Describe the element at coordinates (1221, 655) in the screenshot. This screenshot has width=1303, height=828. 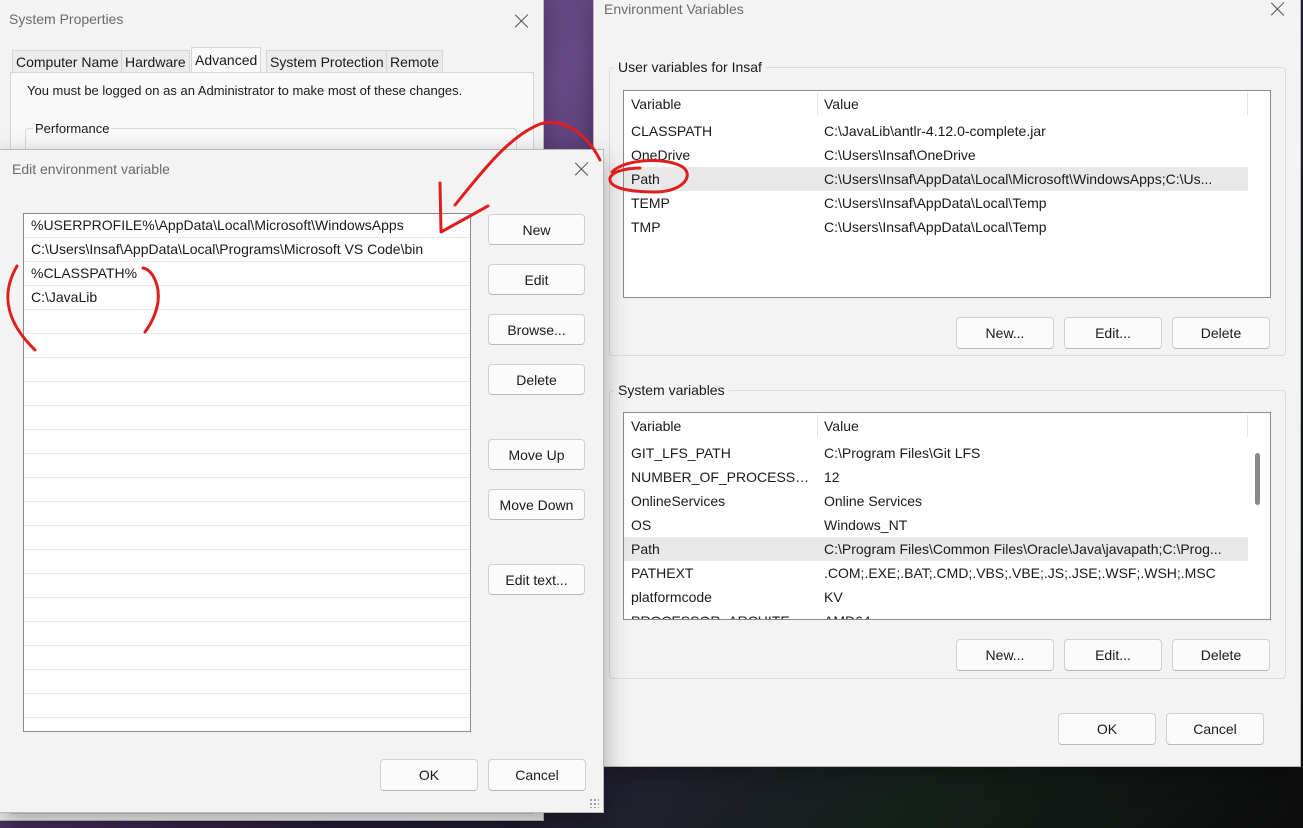
I see `system-delete-button: Delete` at that location.